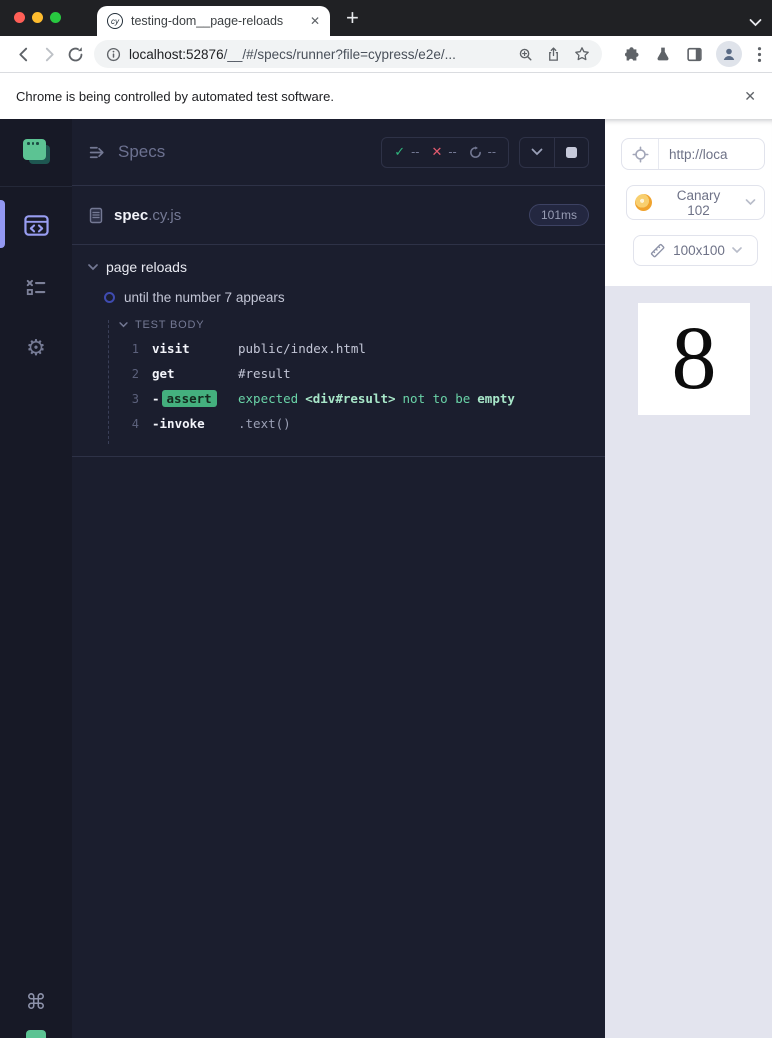 This screenshot has width=772, height=1038. Describe the element at coordinates (582, 54) in the screenshot. I see `bookmark-star-icon` at that location.